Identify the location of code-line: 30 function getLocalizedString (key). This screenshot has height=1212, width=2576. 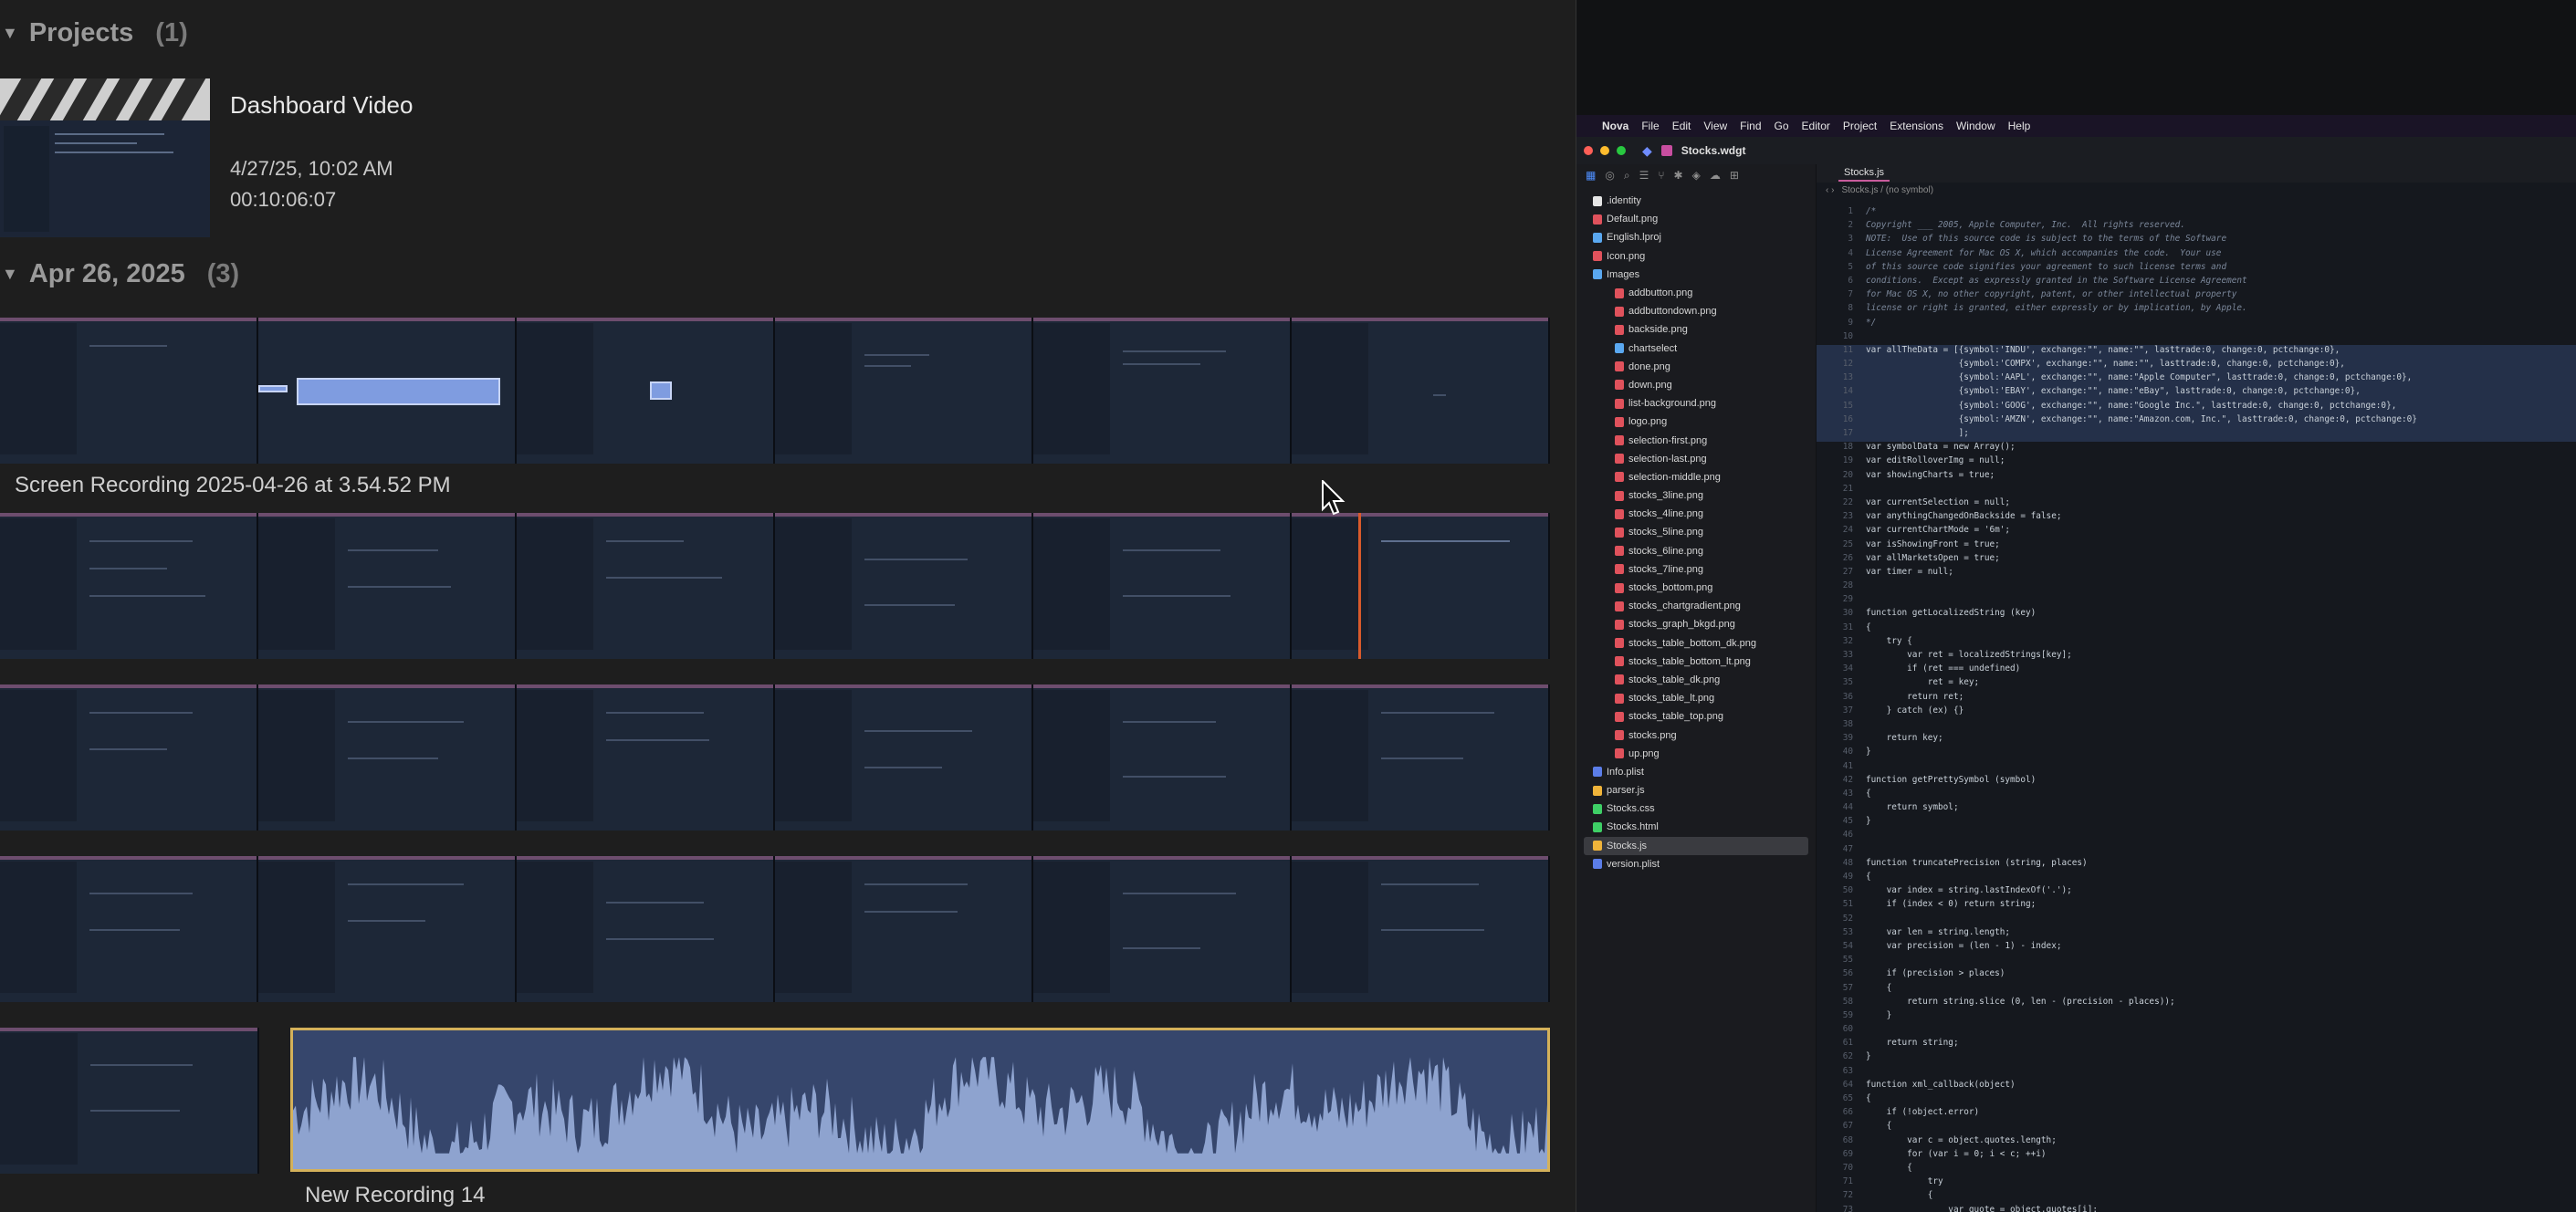
(2196, 615).